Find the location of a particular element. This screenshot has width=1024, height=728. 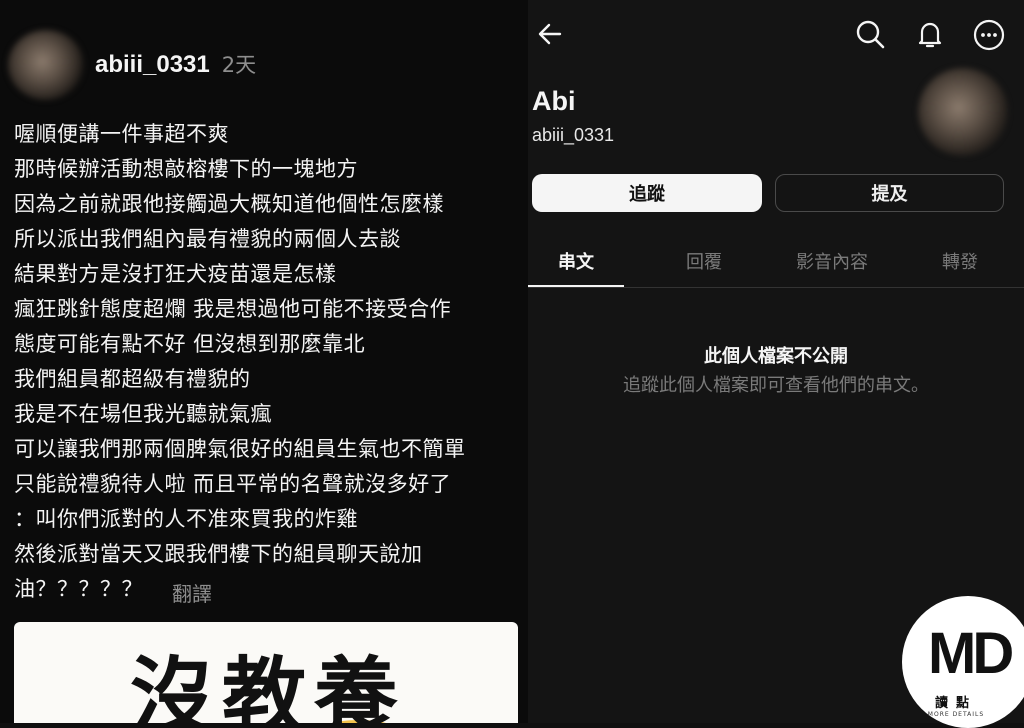

tab-divider is located at coordinates (776, 287).